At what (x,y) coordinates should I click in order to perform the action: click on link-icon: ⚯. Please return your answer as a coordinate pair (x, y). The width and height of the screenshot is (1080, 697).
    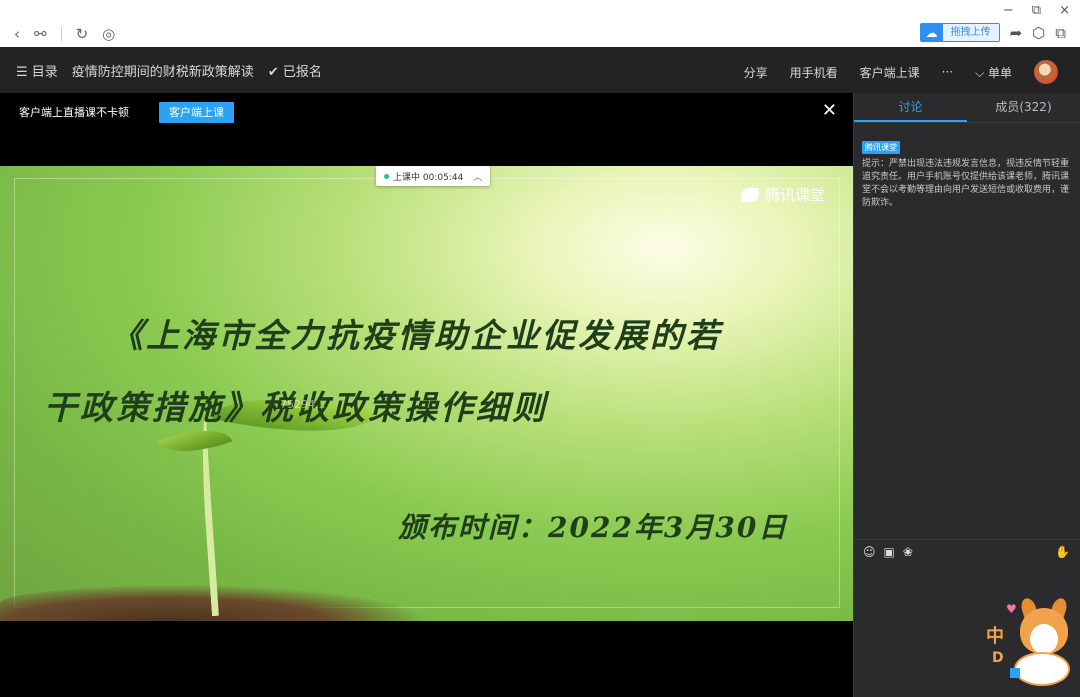
    Looking at the image, I should click on (40, 34).